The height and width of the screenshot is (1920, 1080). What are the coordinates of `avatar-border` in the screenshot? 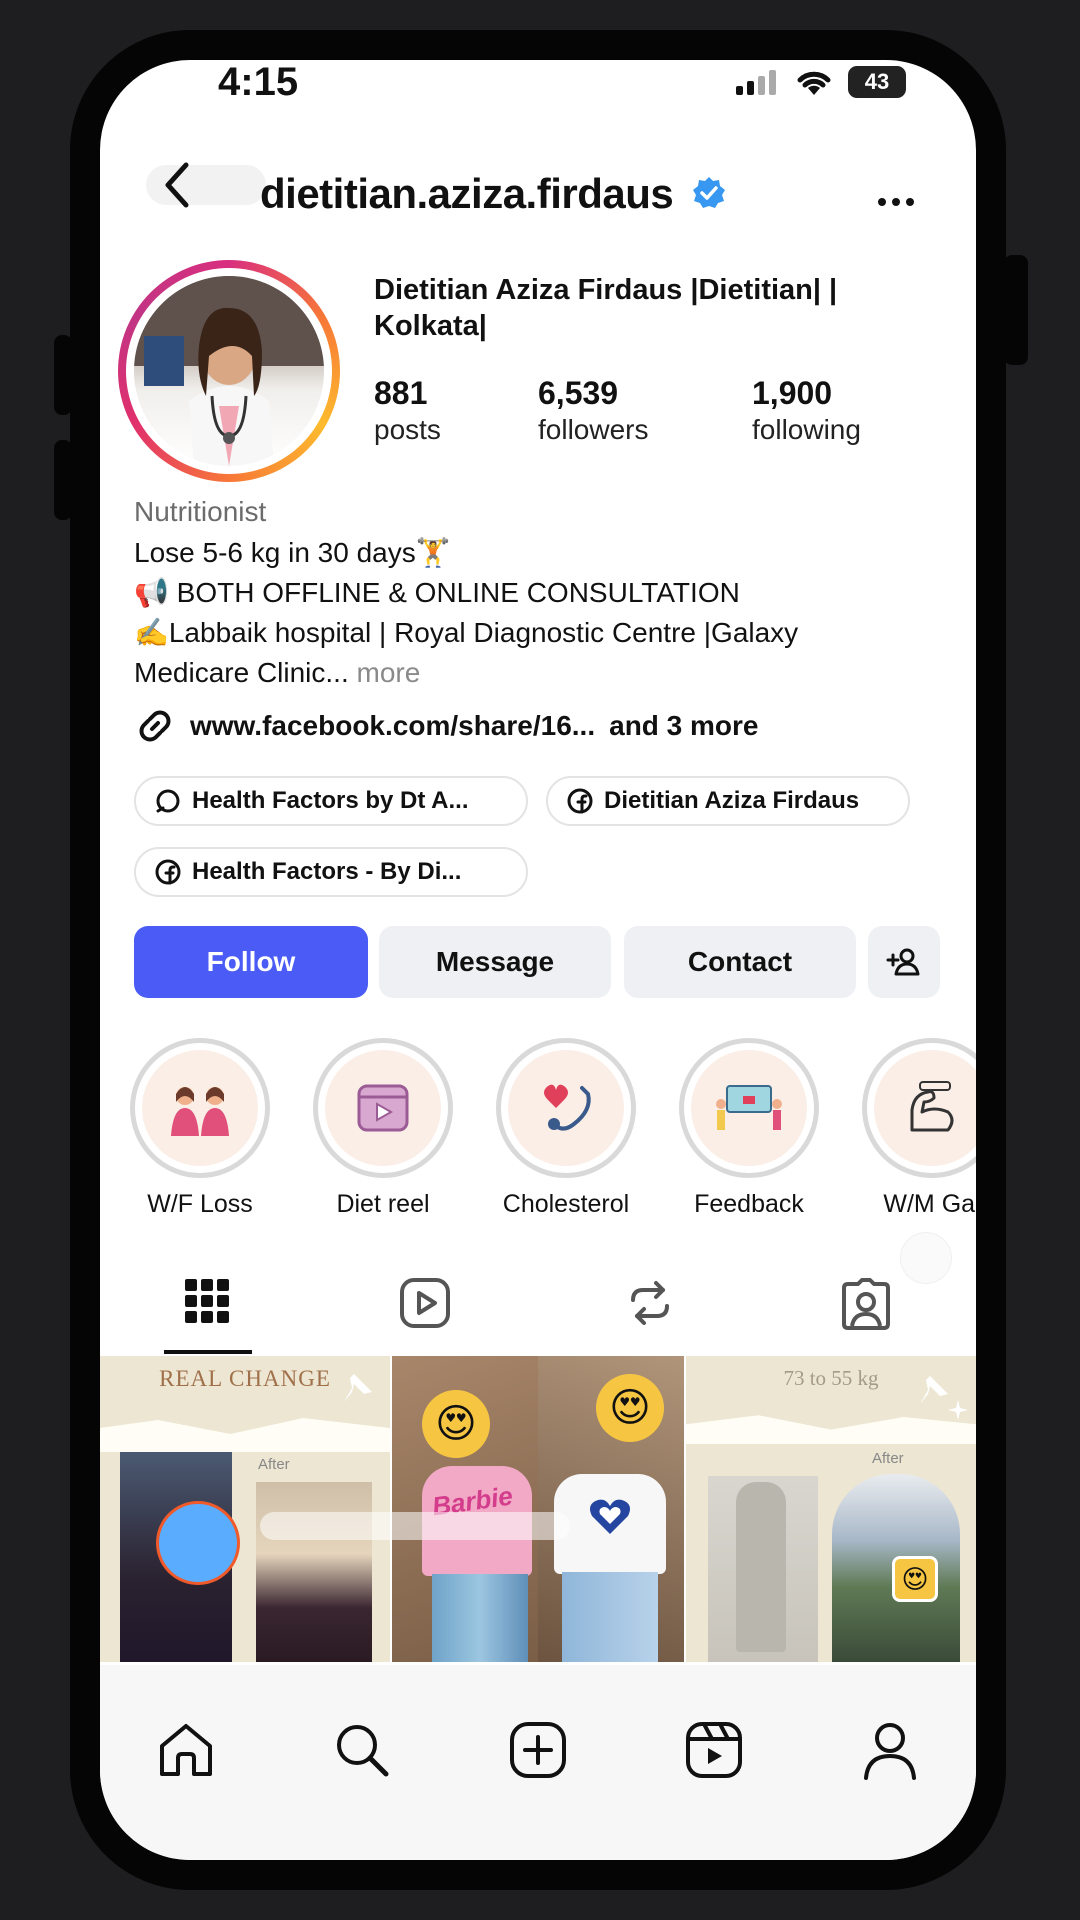 It's located at (229, 371).